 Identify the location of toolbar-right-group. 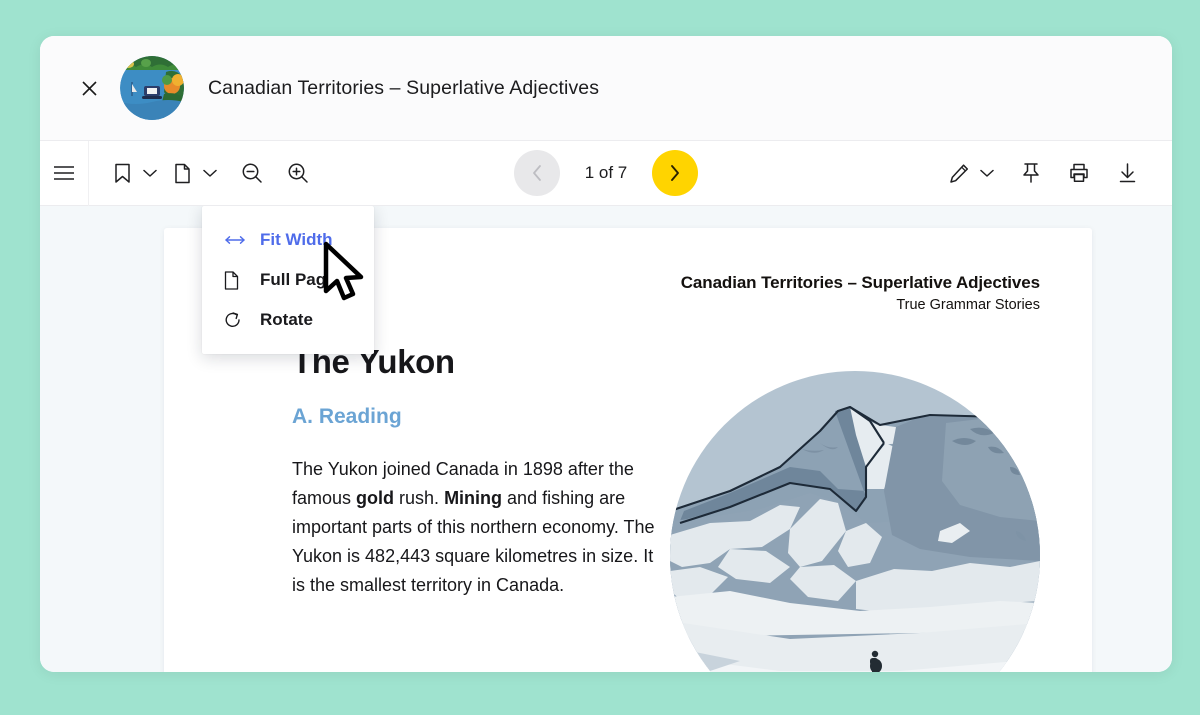
(1057, 173).